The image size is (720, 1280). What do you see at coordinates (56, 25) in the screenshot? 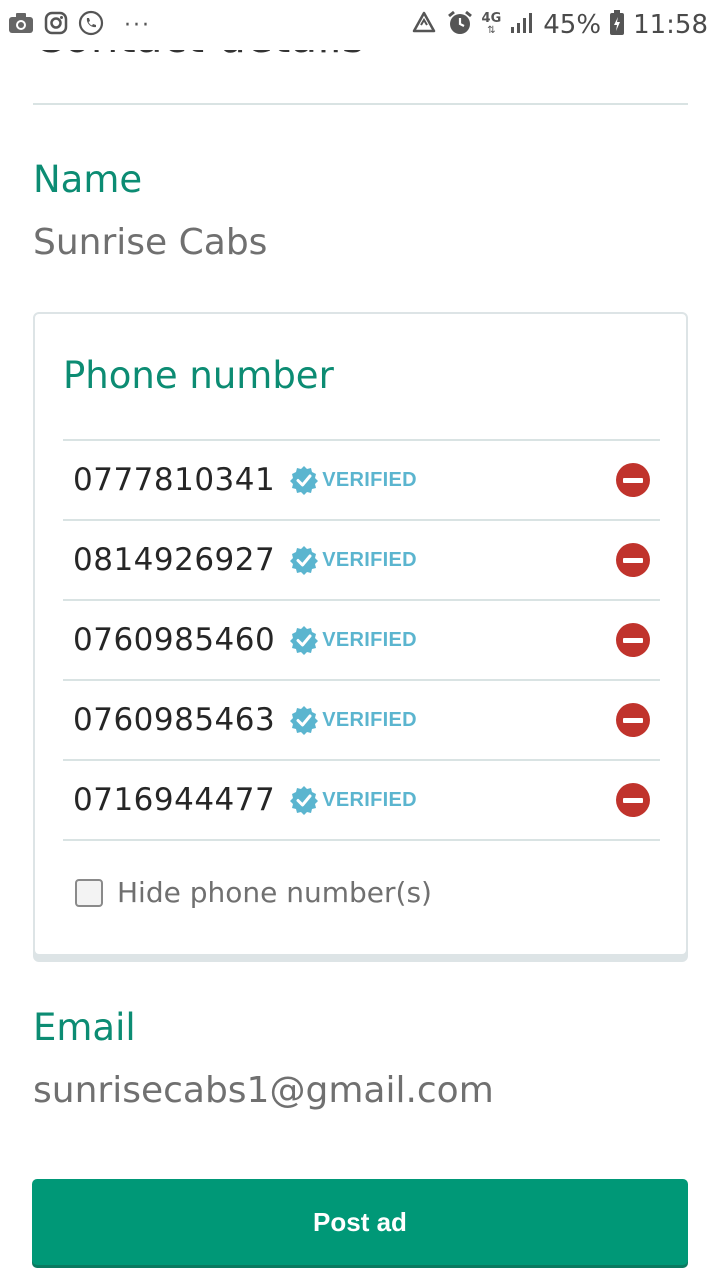
I see `instagram-icon` at bounding box center [56, 25].